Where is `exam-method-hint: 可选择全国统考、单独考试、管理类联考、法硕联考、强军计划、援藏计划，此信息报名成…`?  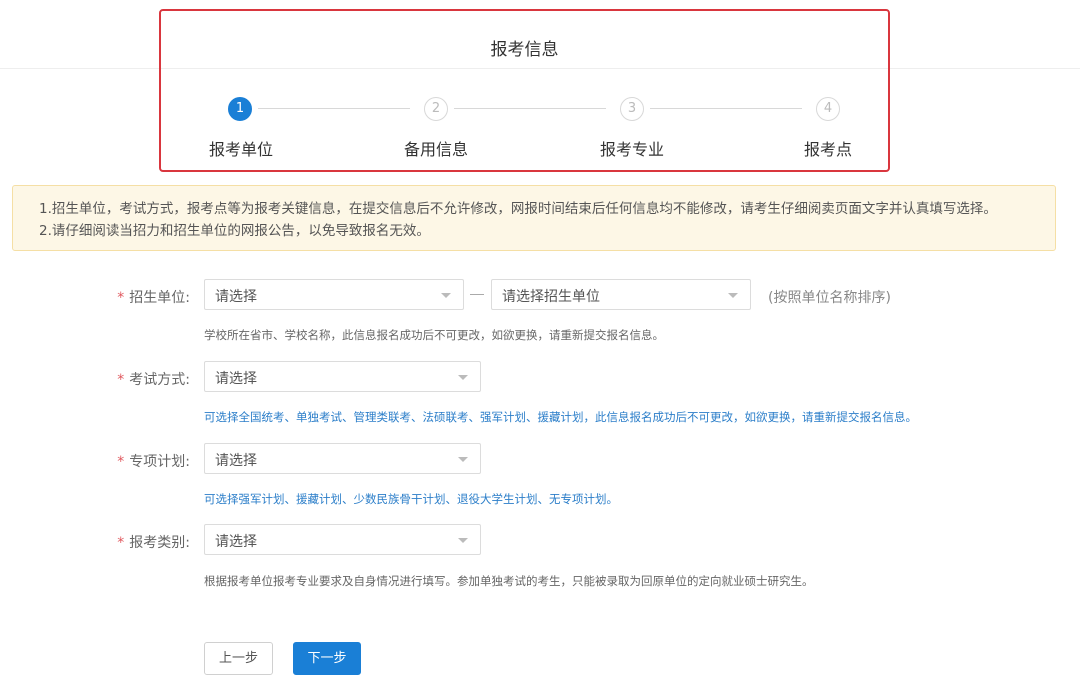
exam-method-hint: 可选择全国统考、单独考试、管理类联考、法硕联考、强军计划、援藏计划，此信息报名成… is located at coordinates (560, 417).